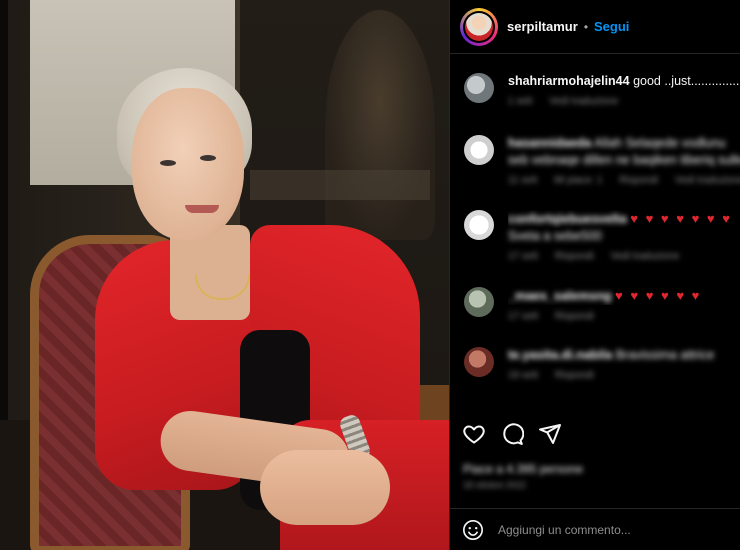  Describe the element at coordinates (567, 219) in the screenshot. I see `commenter-username: confortqiebuesvelta` at that location.